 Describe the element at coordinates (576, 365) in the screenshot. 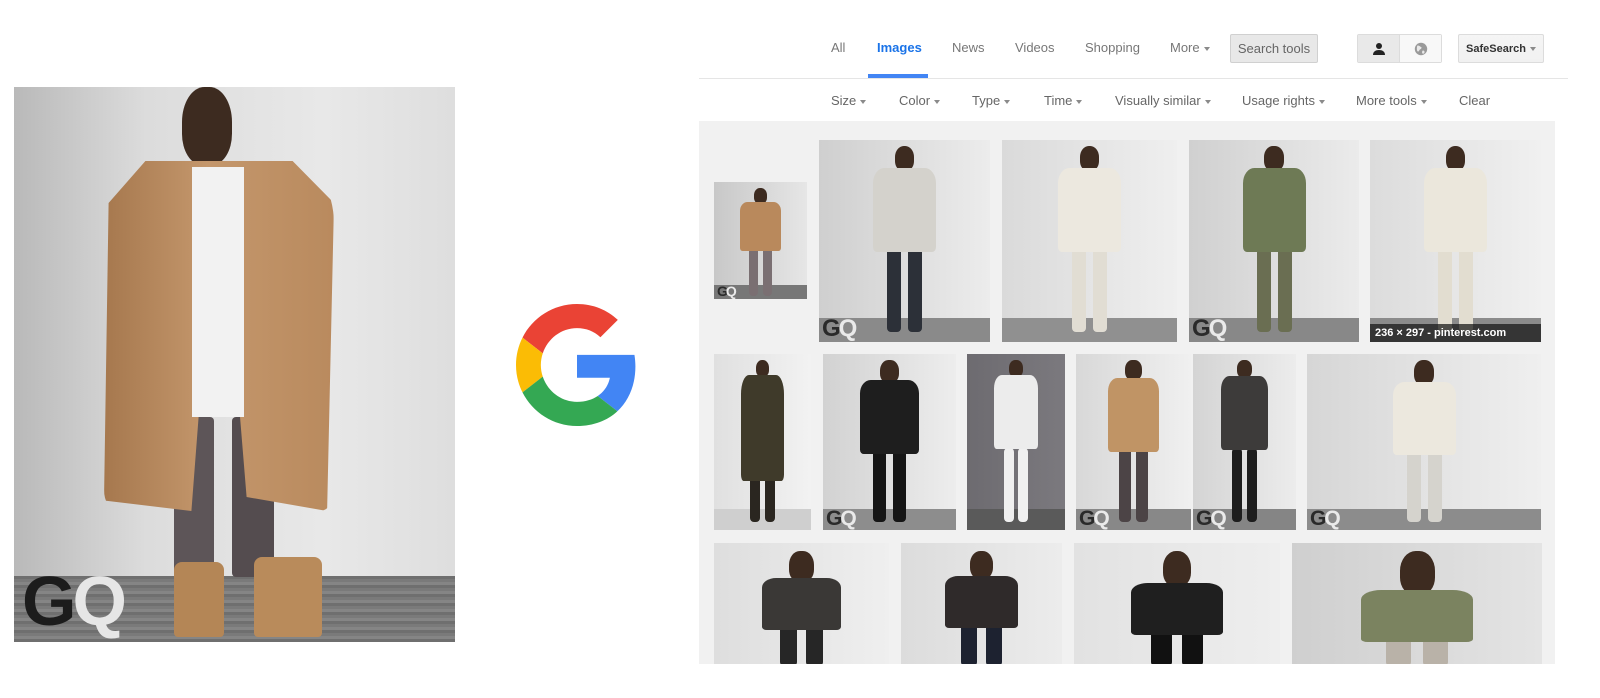

I see `google-g-logo-icon` at that location.